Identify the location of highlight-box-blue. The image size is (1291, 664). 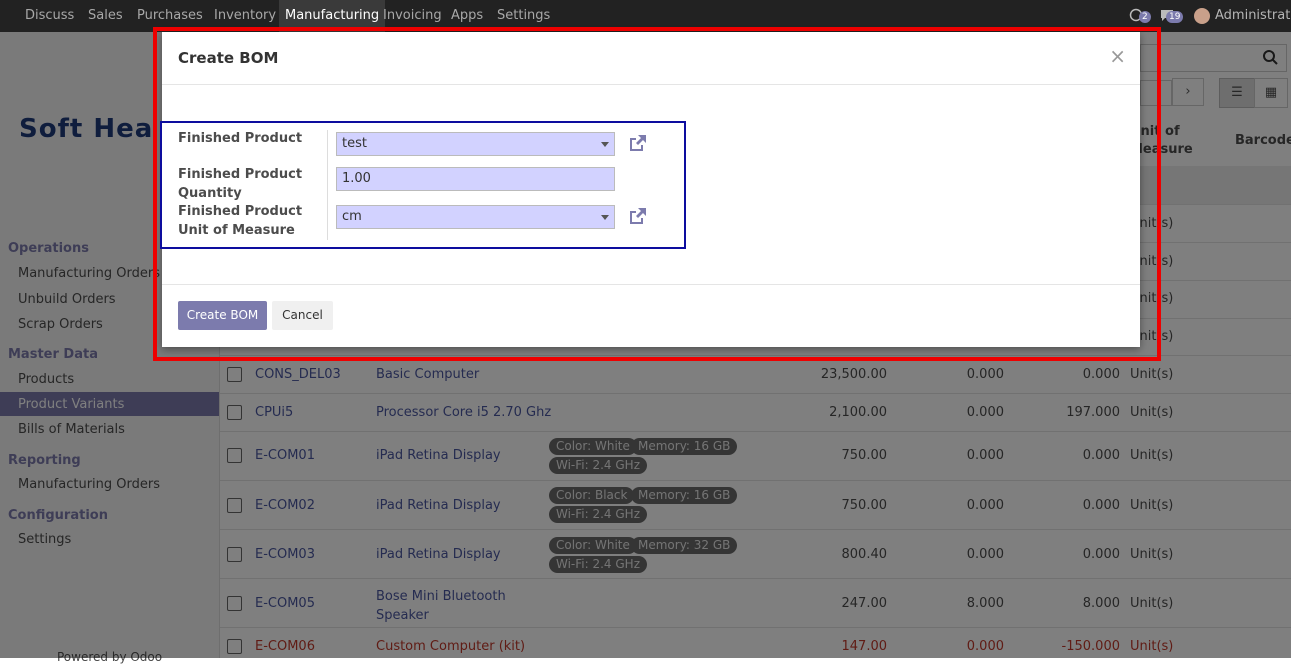
(423, 185).